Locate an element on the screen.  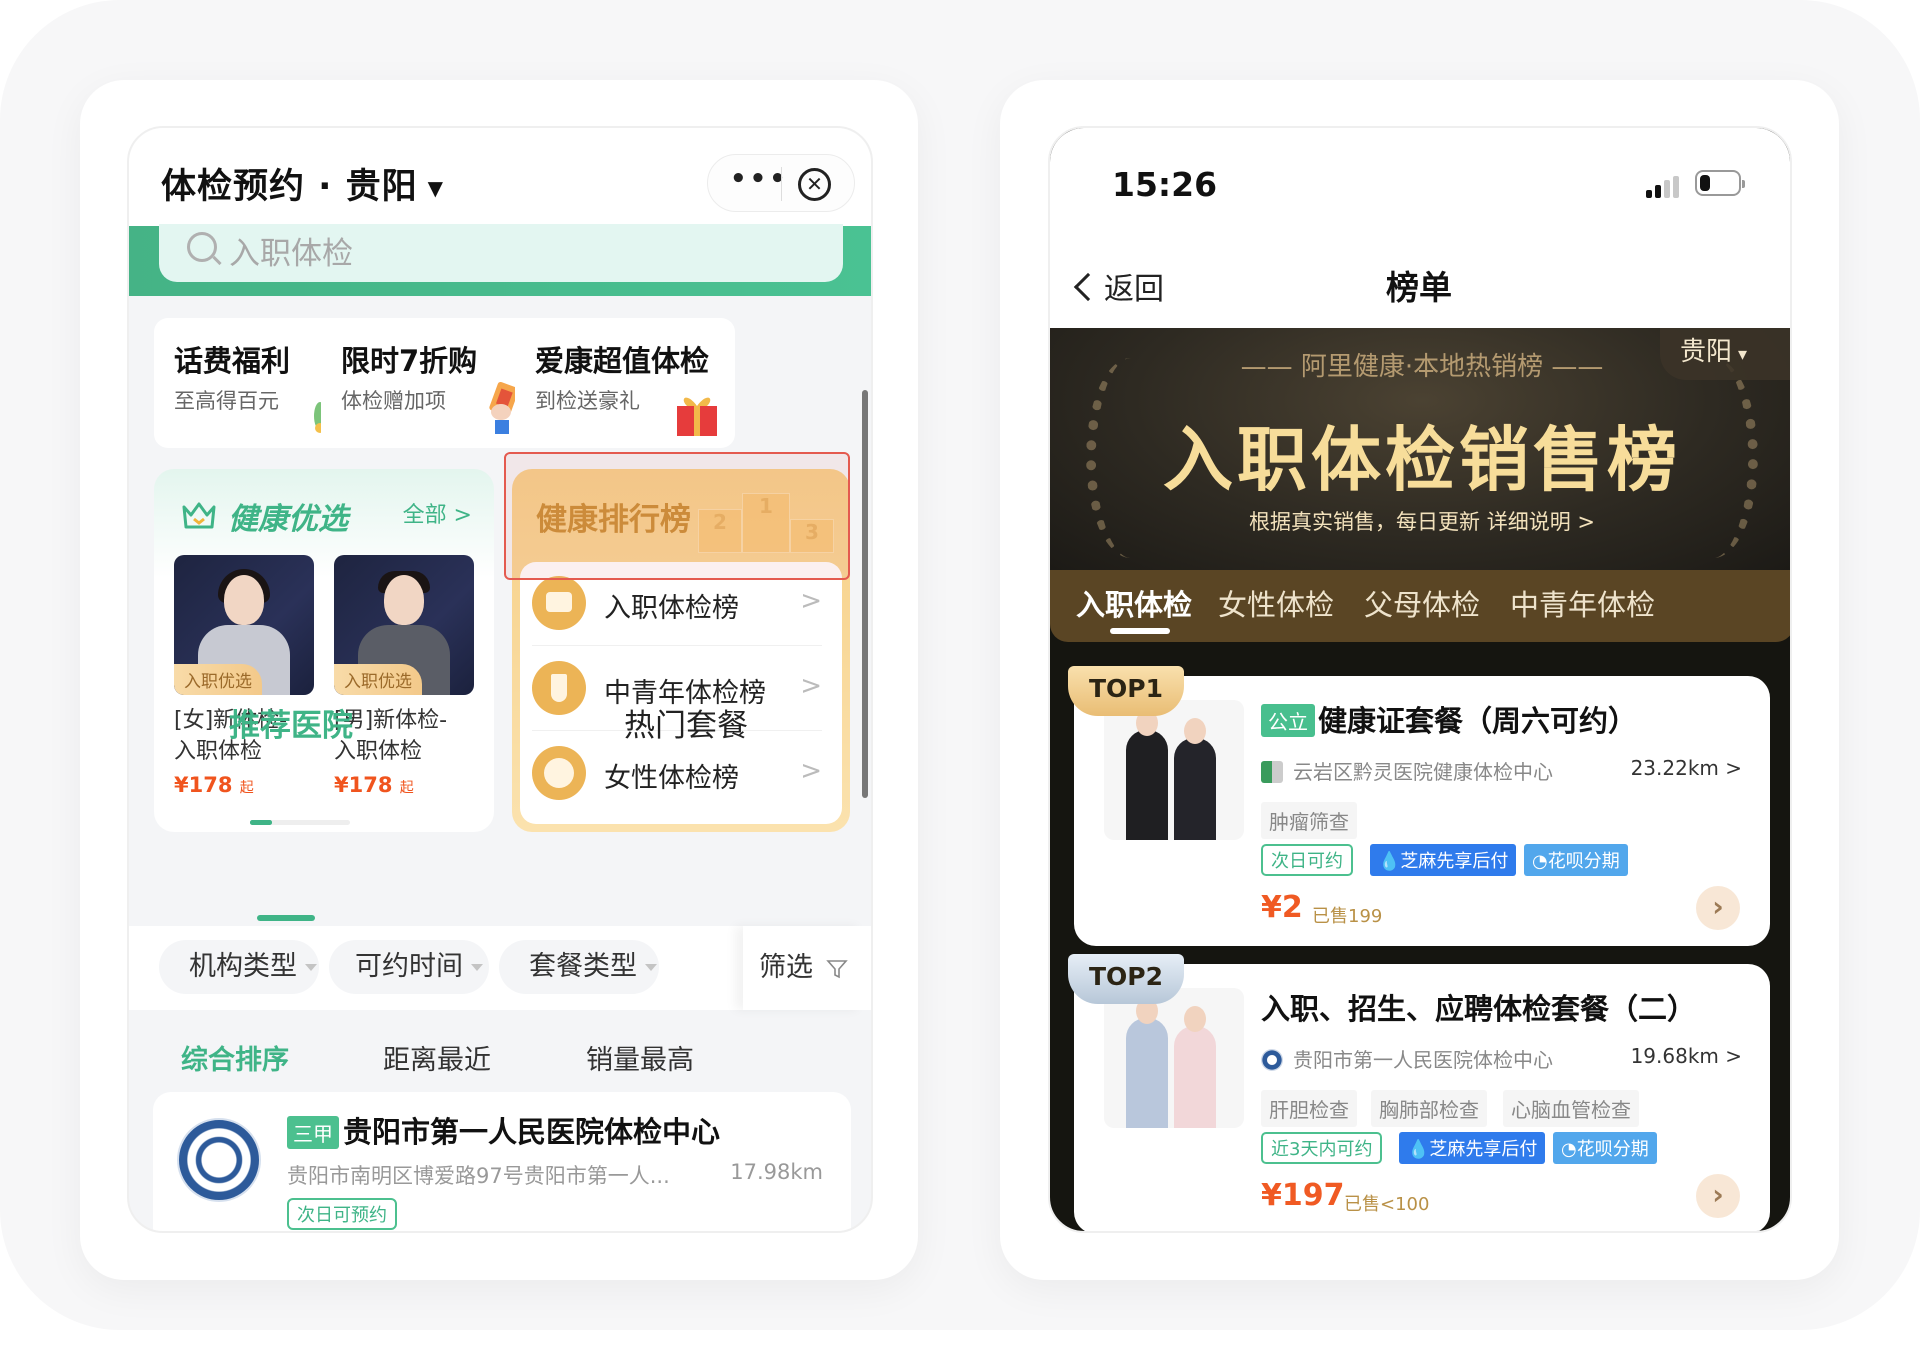
tab-recommended-hospitals: 推荐医院 is located at coordinates (291, 722).